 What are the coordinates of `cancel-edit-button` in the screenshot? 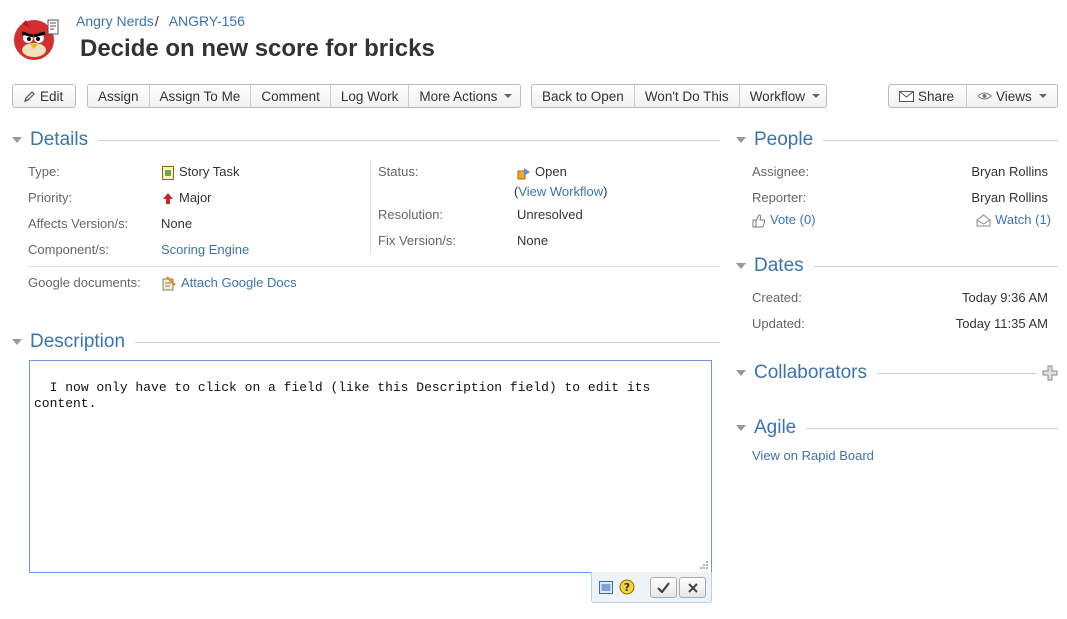 It's located at (692, 587).